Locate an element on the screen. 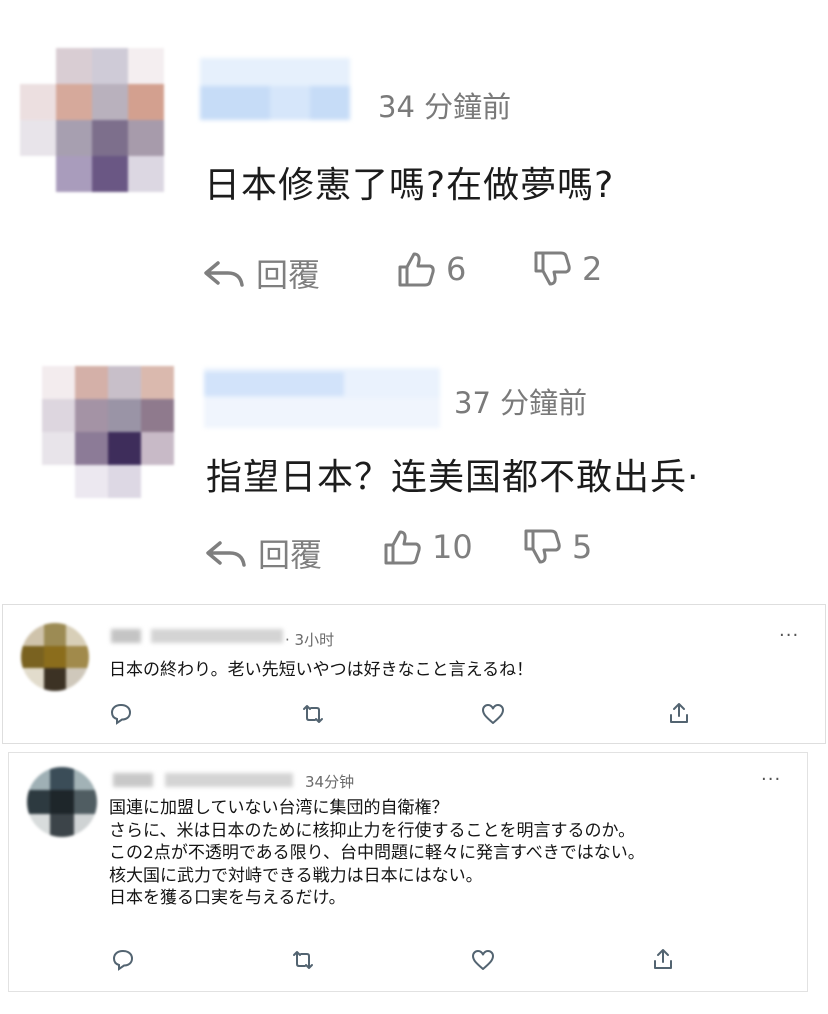 Image resolution: width=828 pixels, height=1014 pixels. tweet-card-1: · 3小时 ··· 日本の終わり。老い先短いやつは好きなこと言えるね！ is located at coordinates (414, 674).